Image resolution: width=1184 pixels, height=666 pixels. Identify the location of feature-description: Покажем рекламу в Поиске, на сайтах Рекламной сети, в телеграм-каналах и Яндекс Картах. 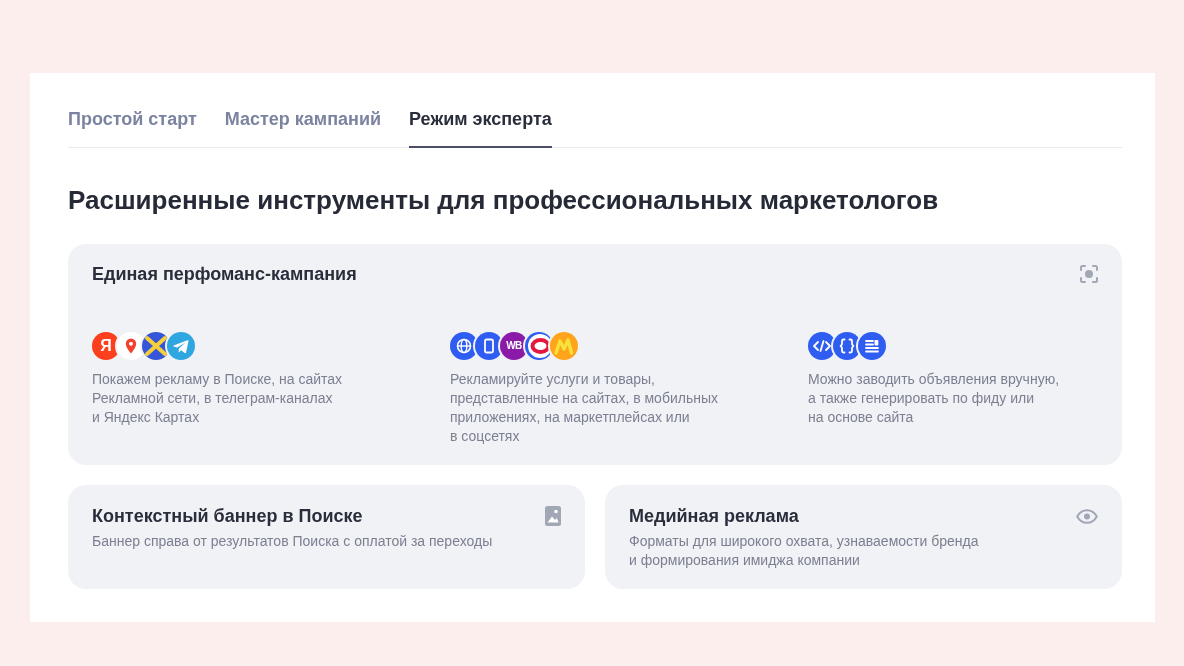
(218, 398).